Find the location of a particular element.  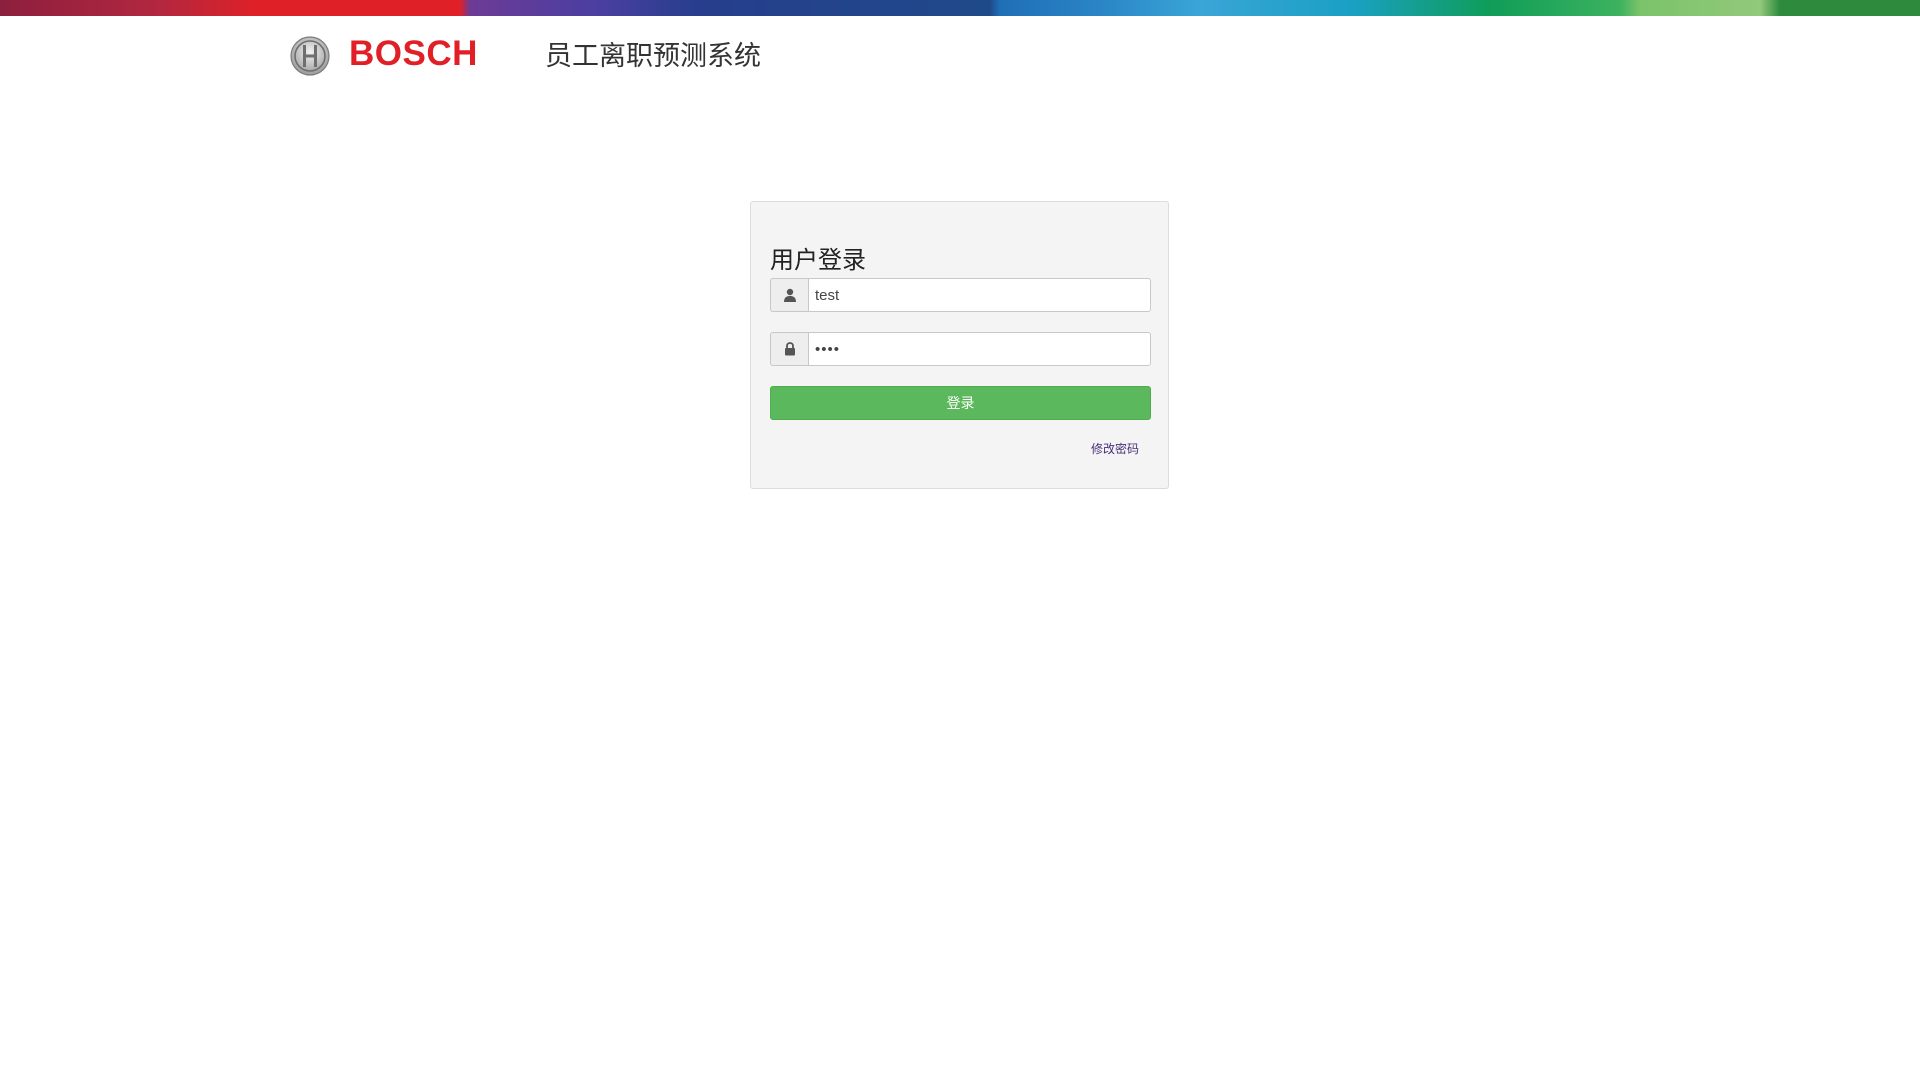

password-addon is located at coordinates (789, 349).